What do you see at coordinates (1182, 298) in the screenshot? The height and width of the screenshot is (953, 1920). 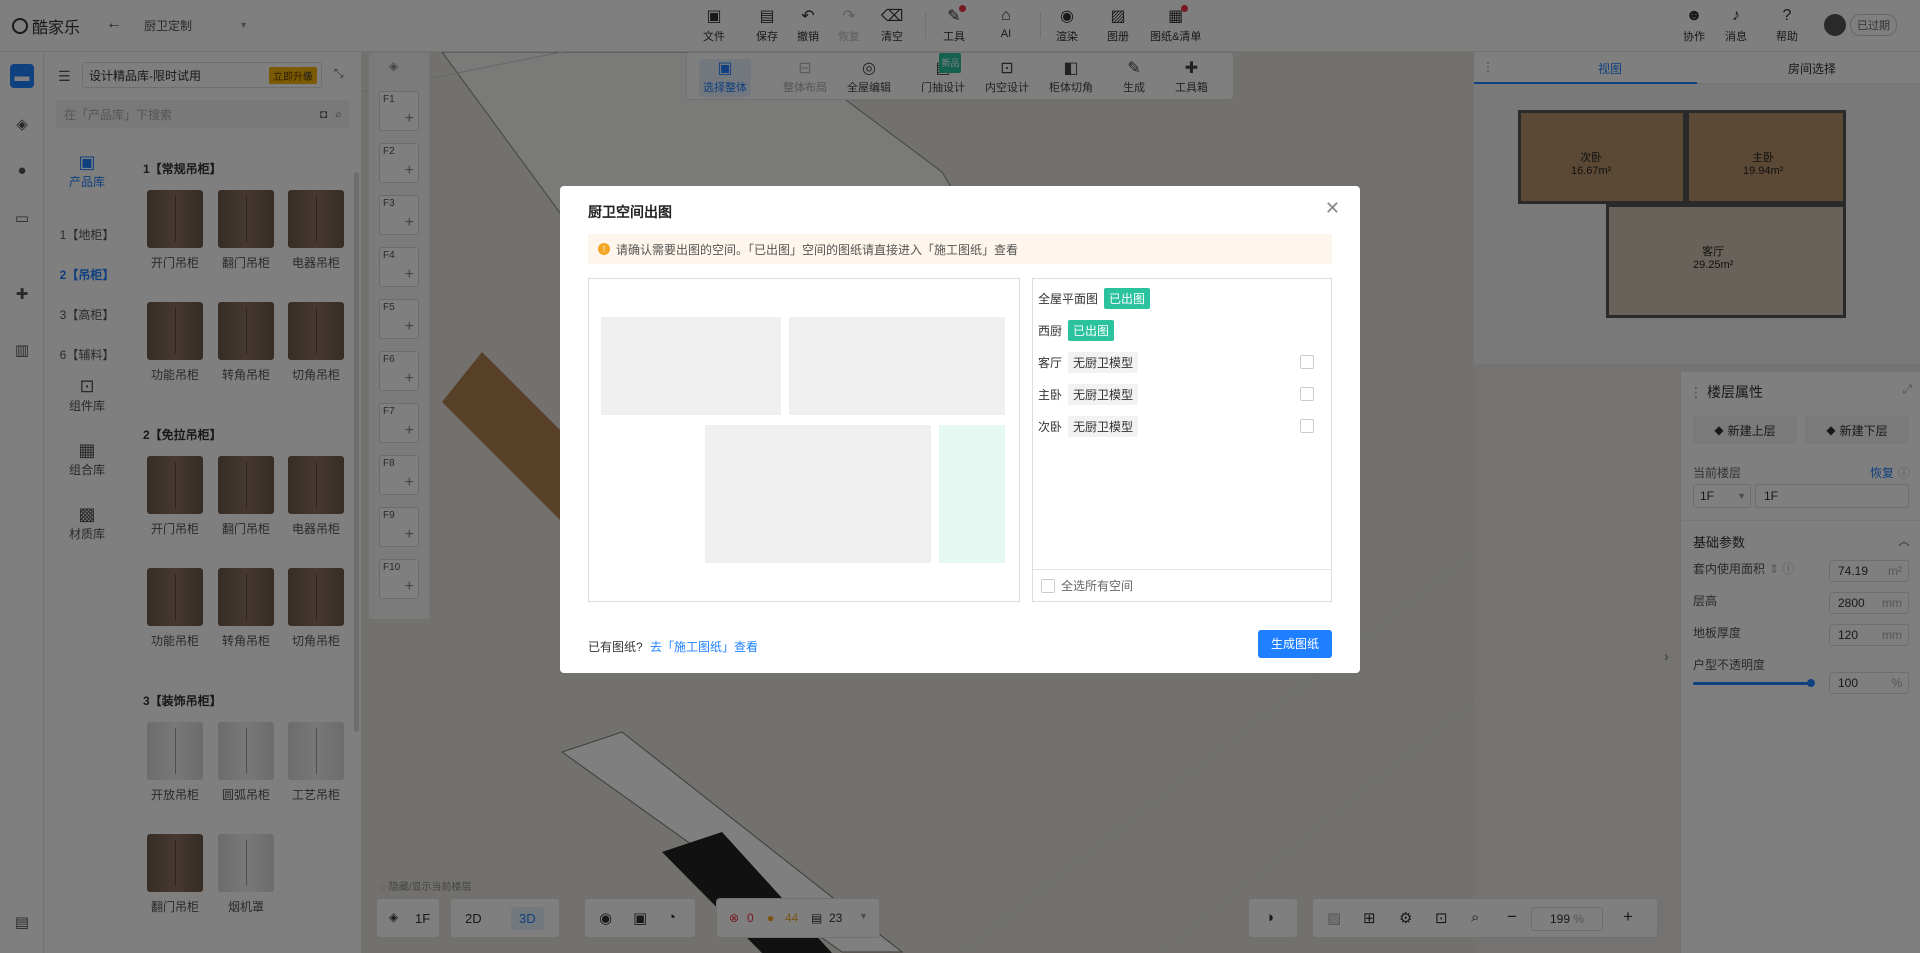 I see `room-row-whole-plan: 全屋平面图 已出图` at bounding box center [1182, 298].